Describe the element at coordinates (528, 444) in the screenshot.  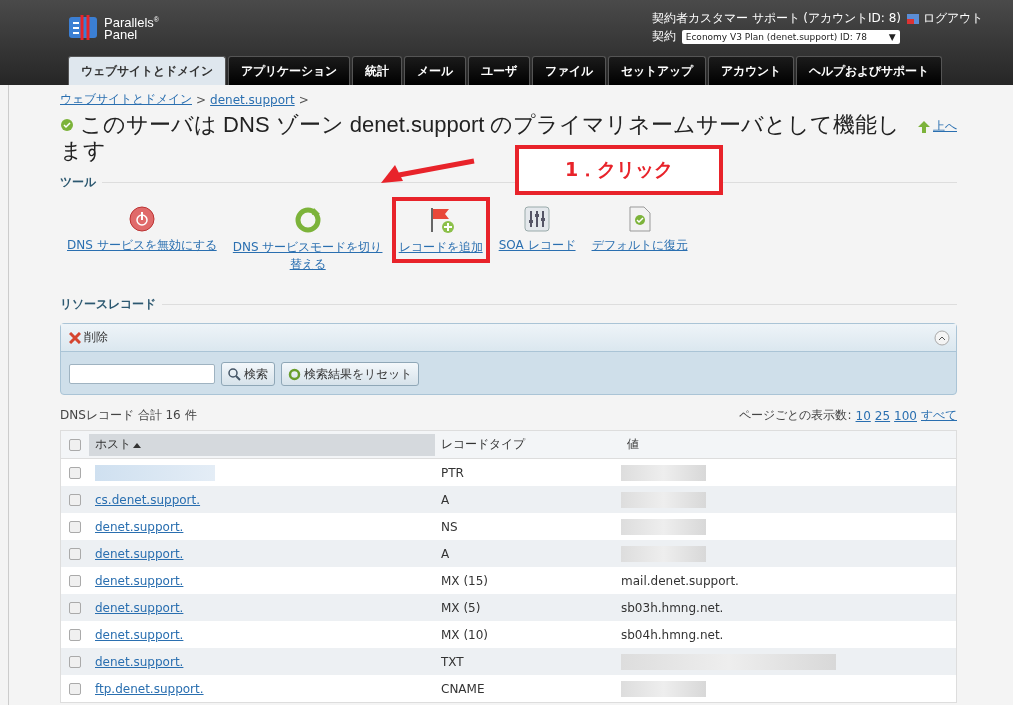
I see `column-header: レコードタイプ` at that location.